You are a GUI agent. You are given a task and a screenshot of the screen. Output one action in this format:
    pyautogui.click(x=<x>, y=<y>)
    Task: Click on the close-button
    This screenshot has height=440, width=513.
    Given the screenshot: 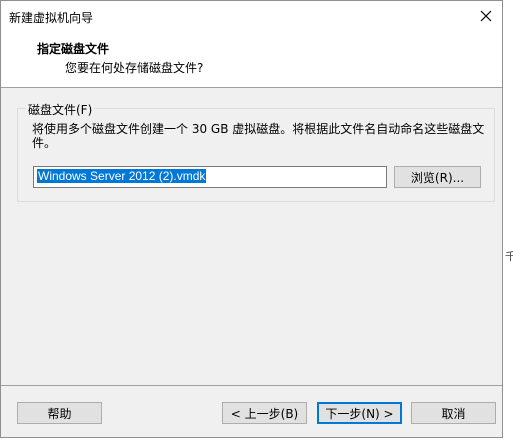 What is the action you would take?
    pyautogui.click(x=486, y=16)
    